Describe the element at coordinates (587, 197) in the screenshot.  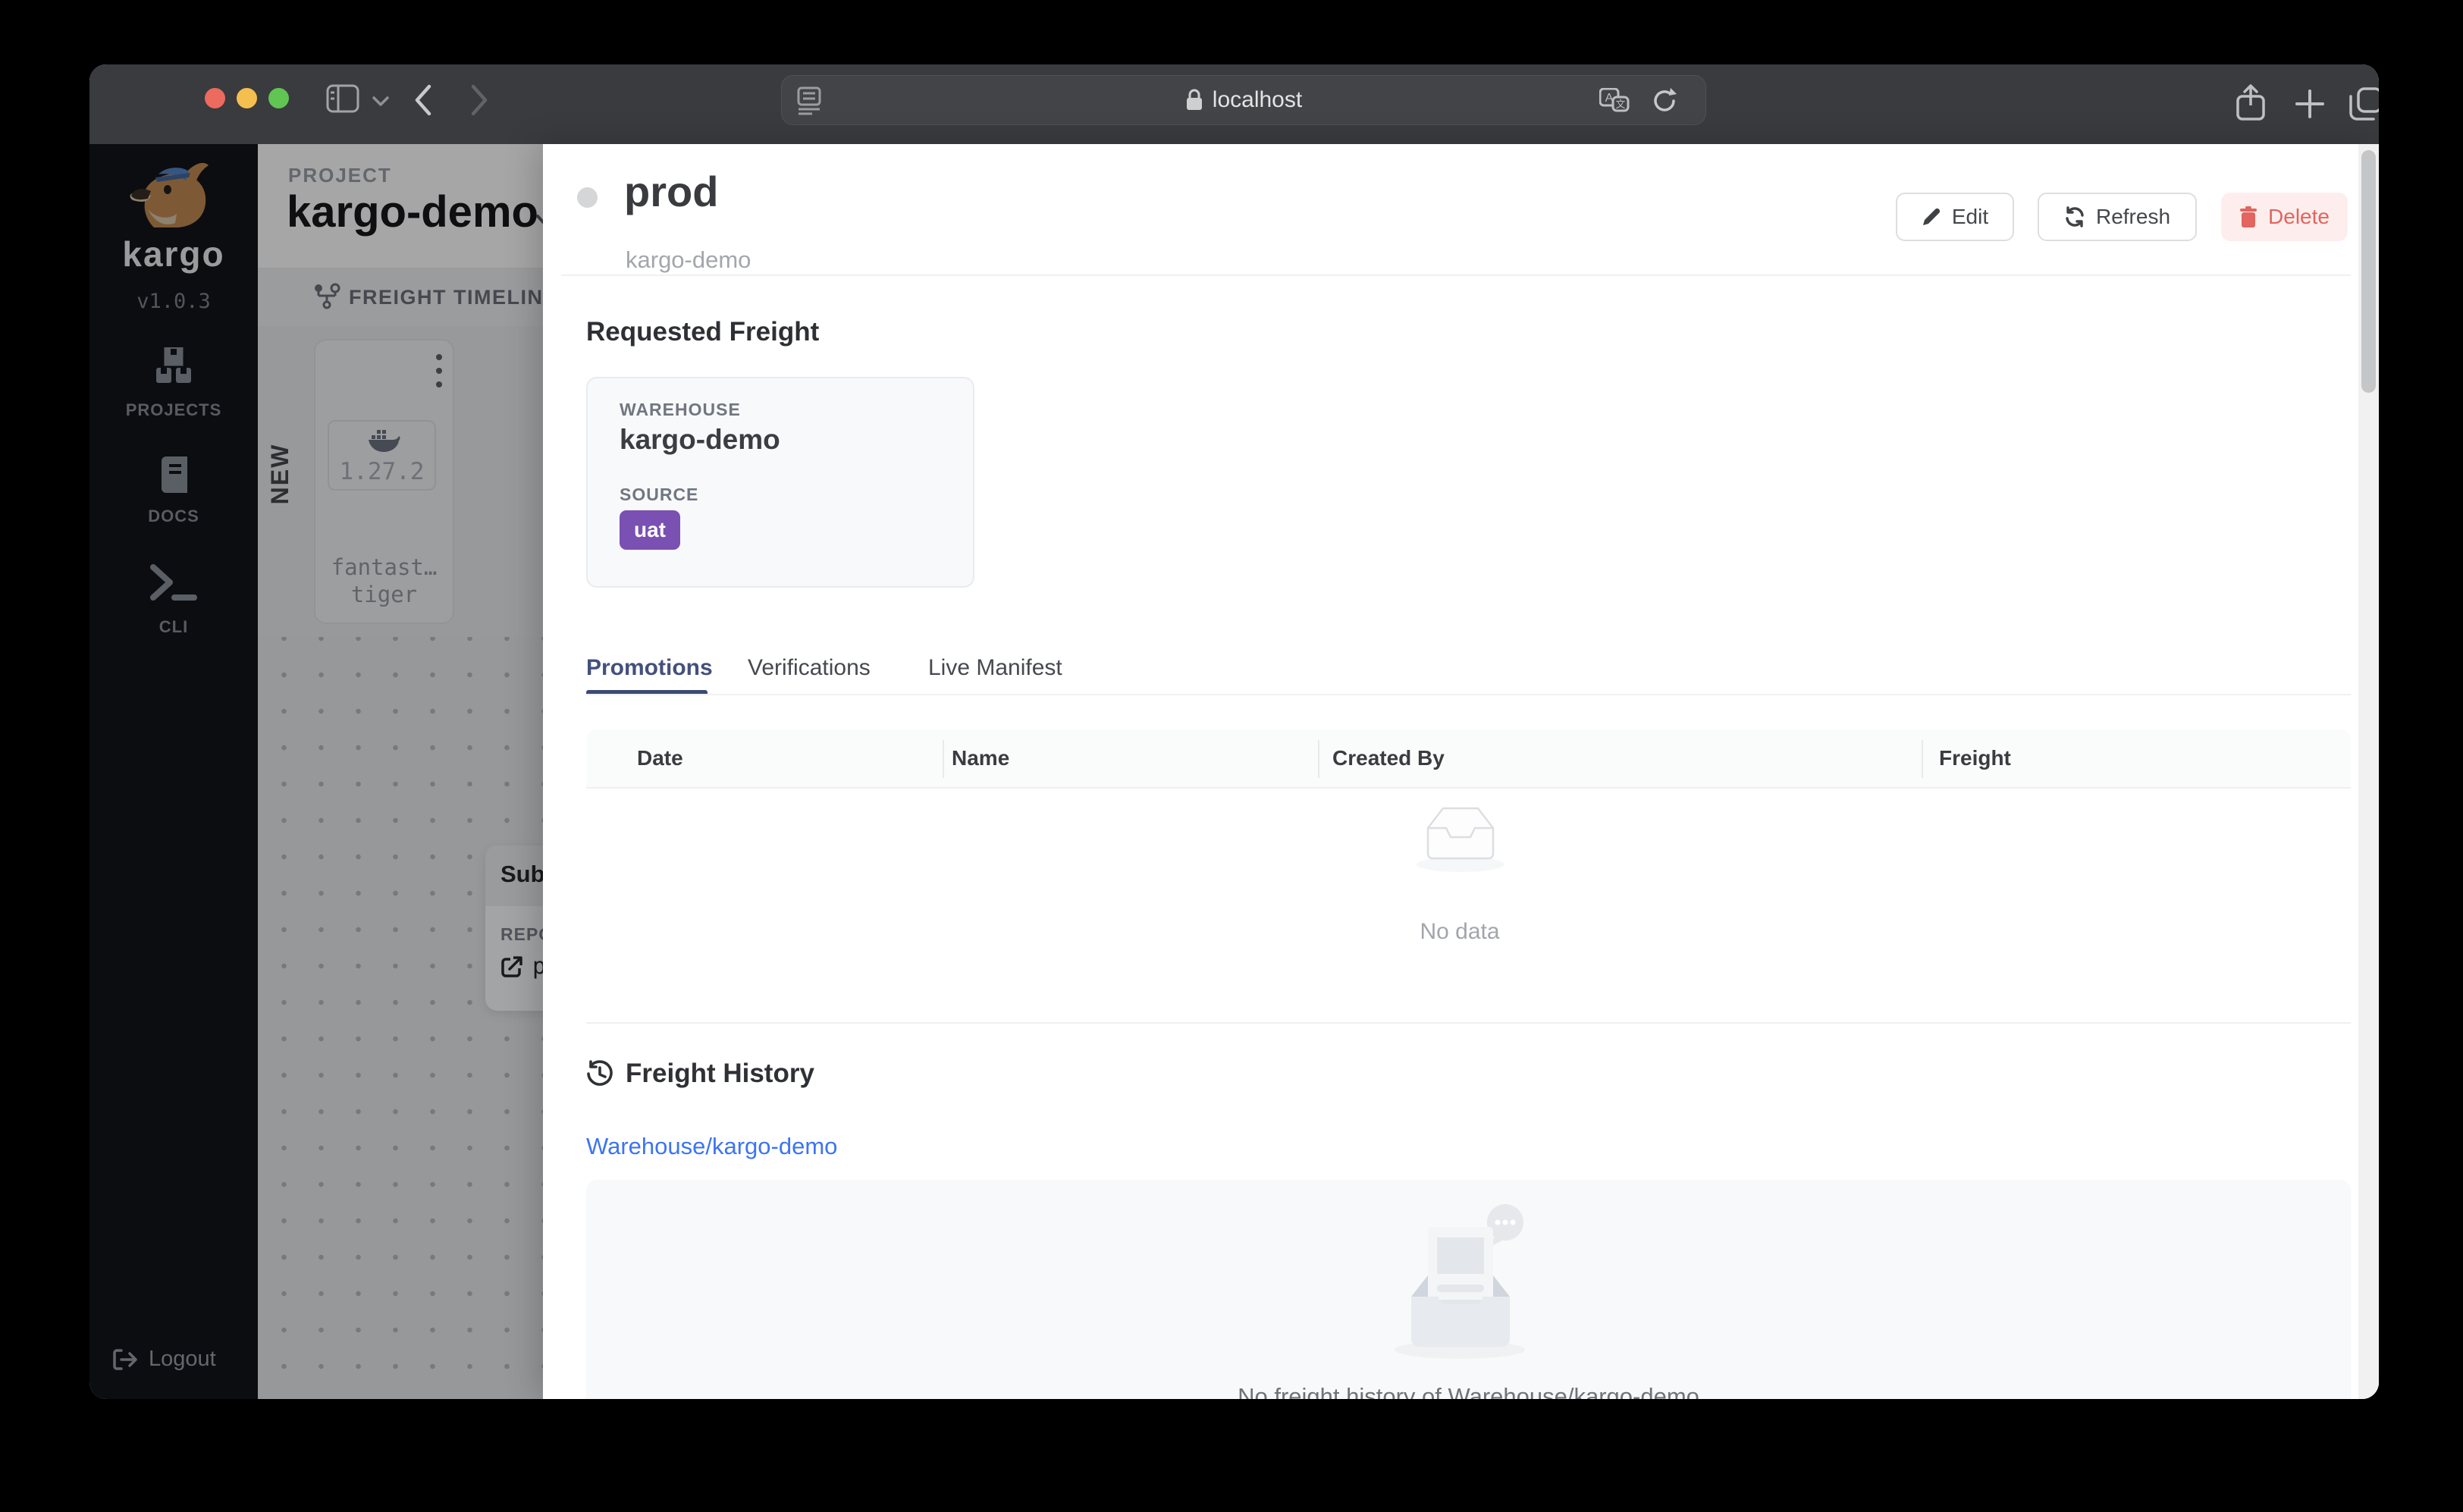
I see `stage-status-dot` at that location.